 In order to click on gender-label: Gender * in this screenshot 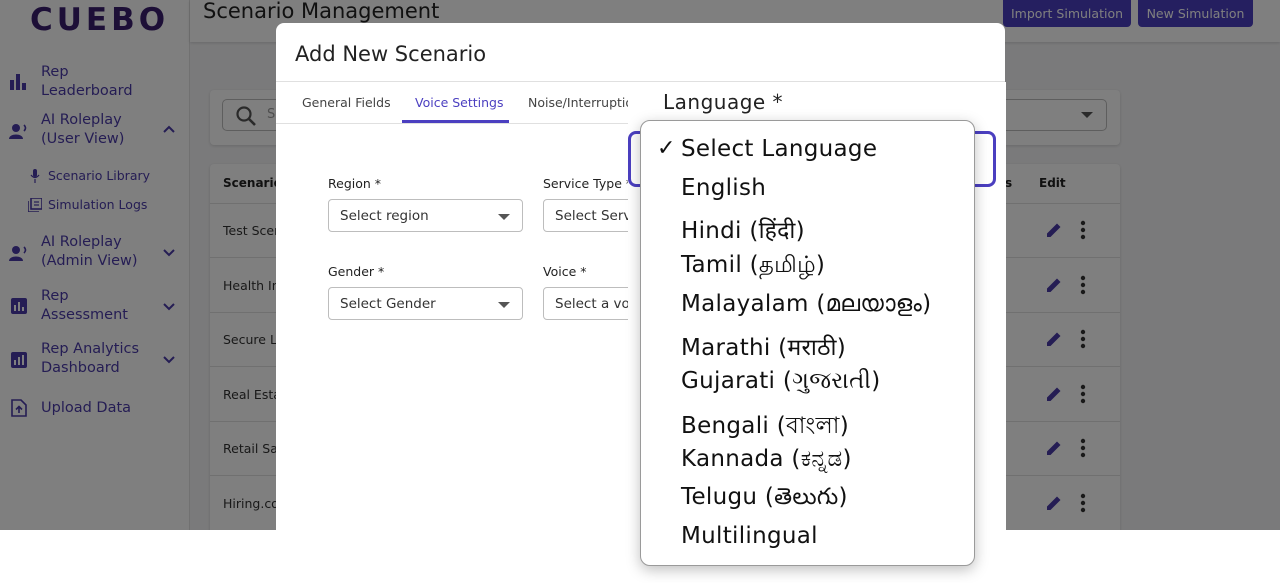, I will do `click(356, 271)`.